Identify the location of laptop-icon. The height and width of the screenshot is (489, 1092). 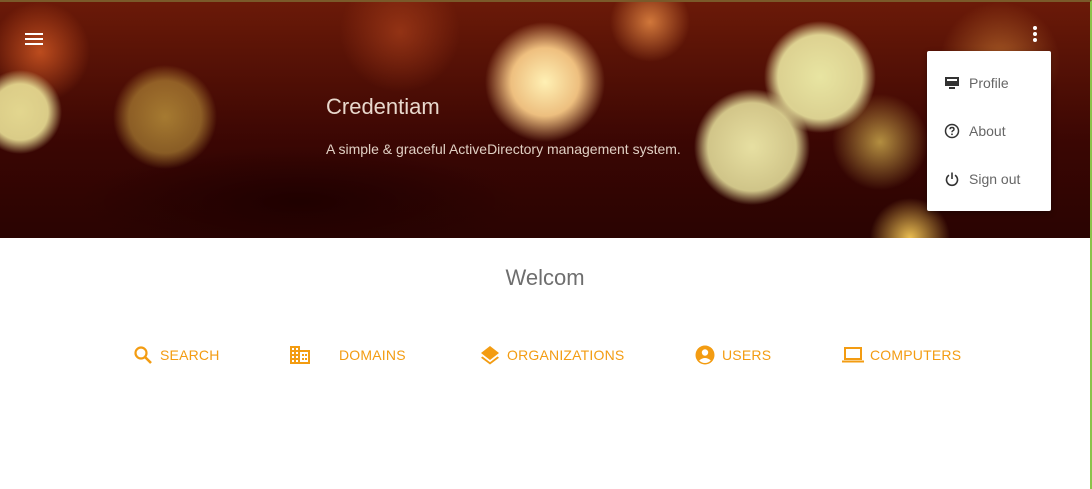
(853, 355).